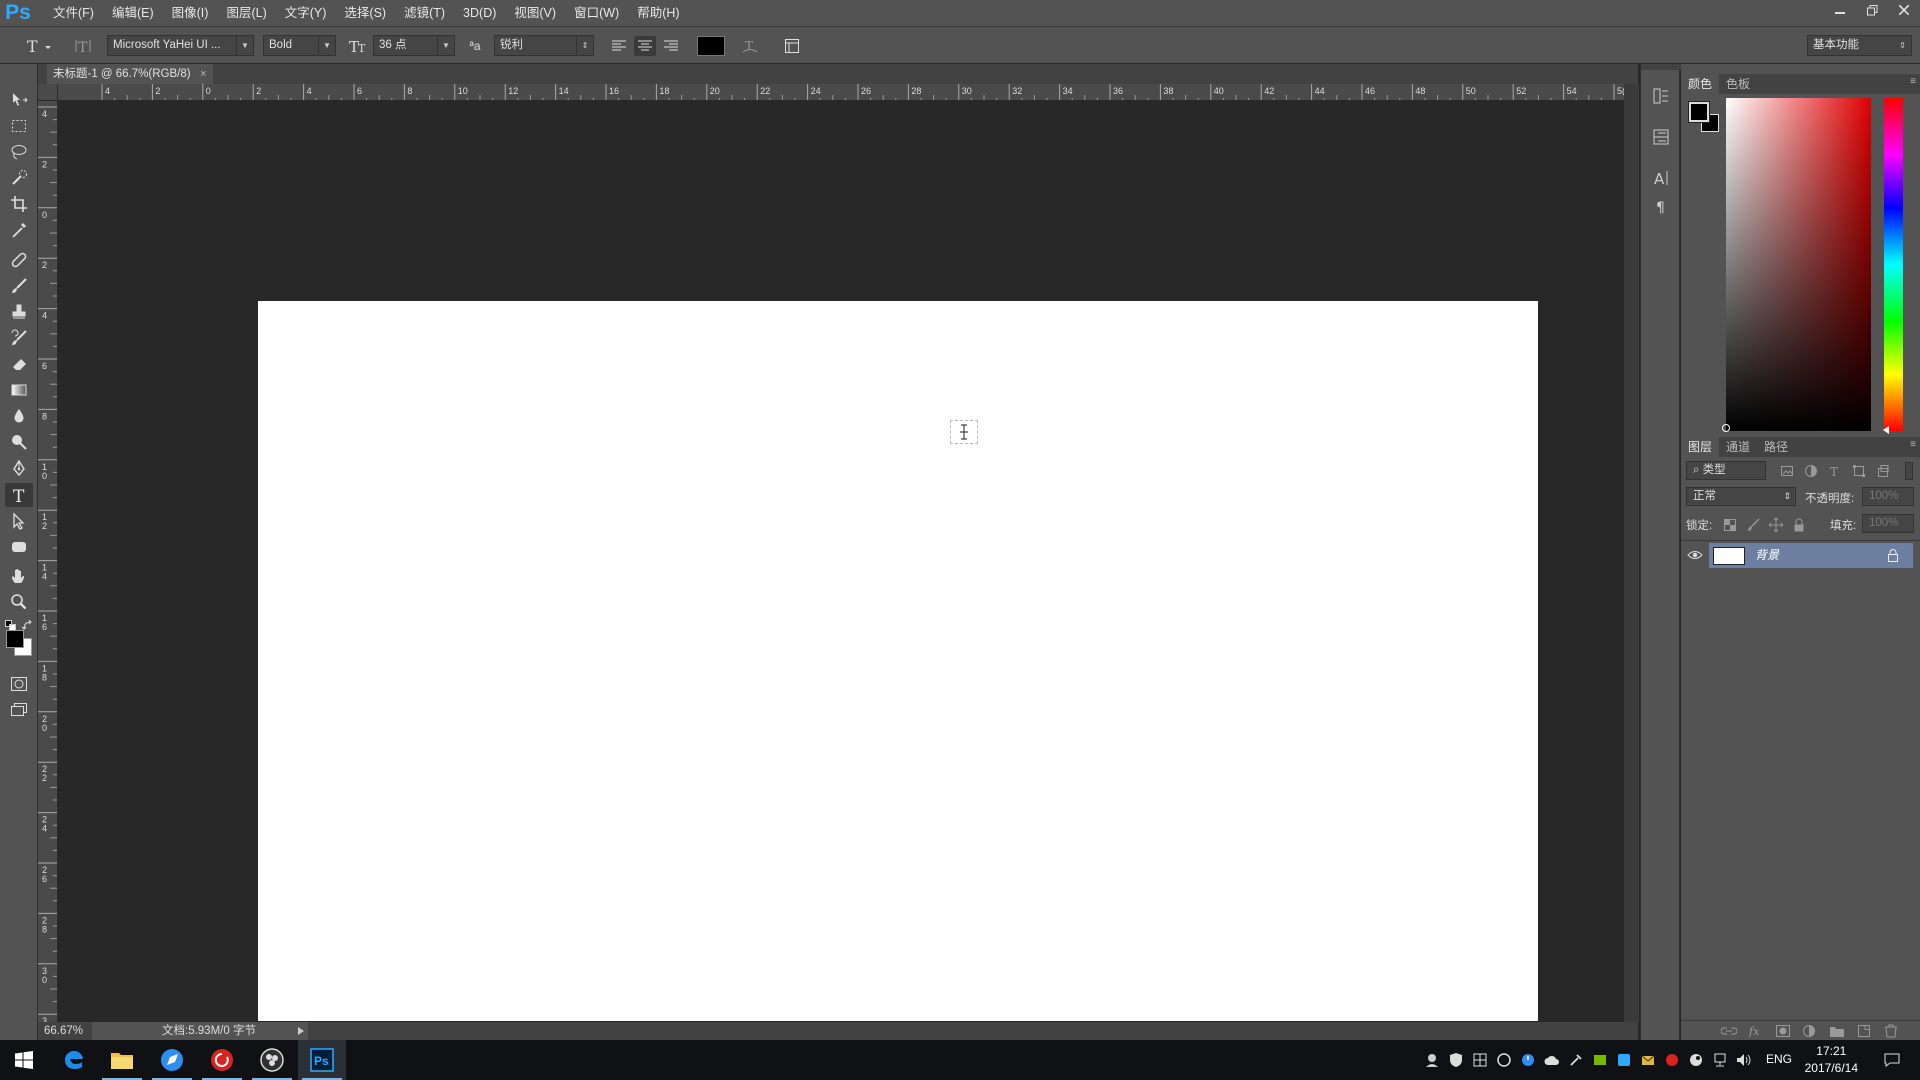 The image size is (1920, 1080). I want to click on menu-image: 图像(I), so click(190, 13).